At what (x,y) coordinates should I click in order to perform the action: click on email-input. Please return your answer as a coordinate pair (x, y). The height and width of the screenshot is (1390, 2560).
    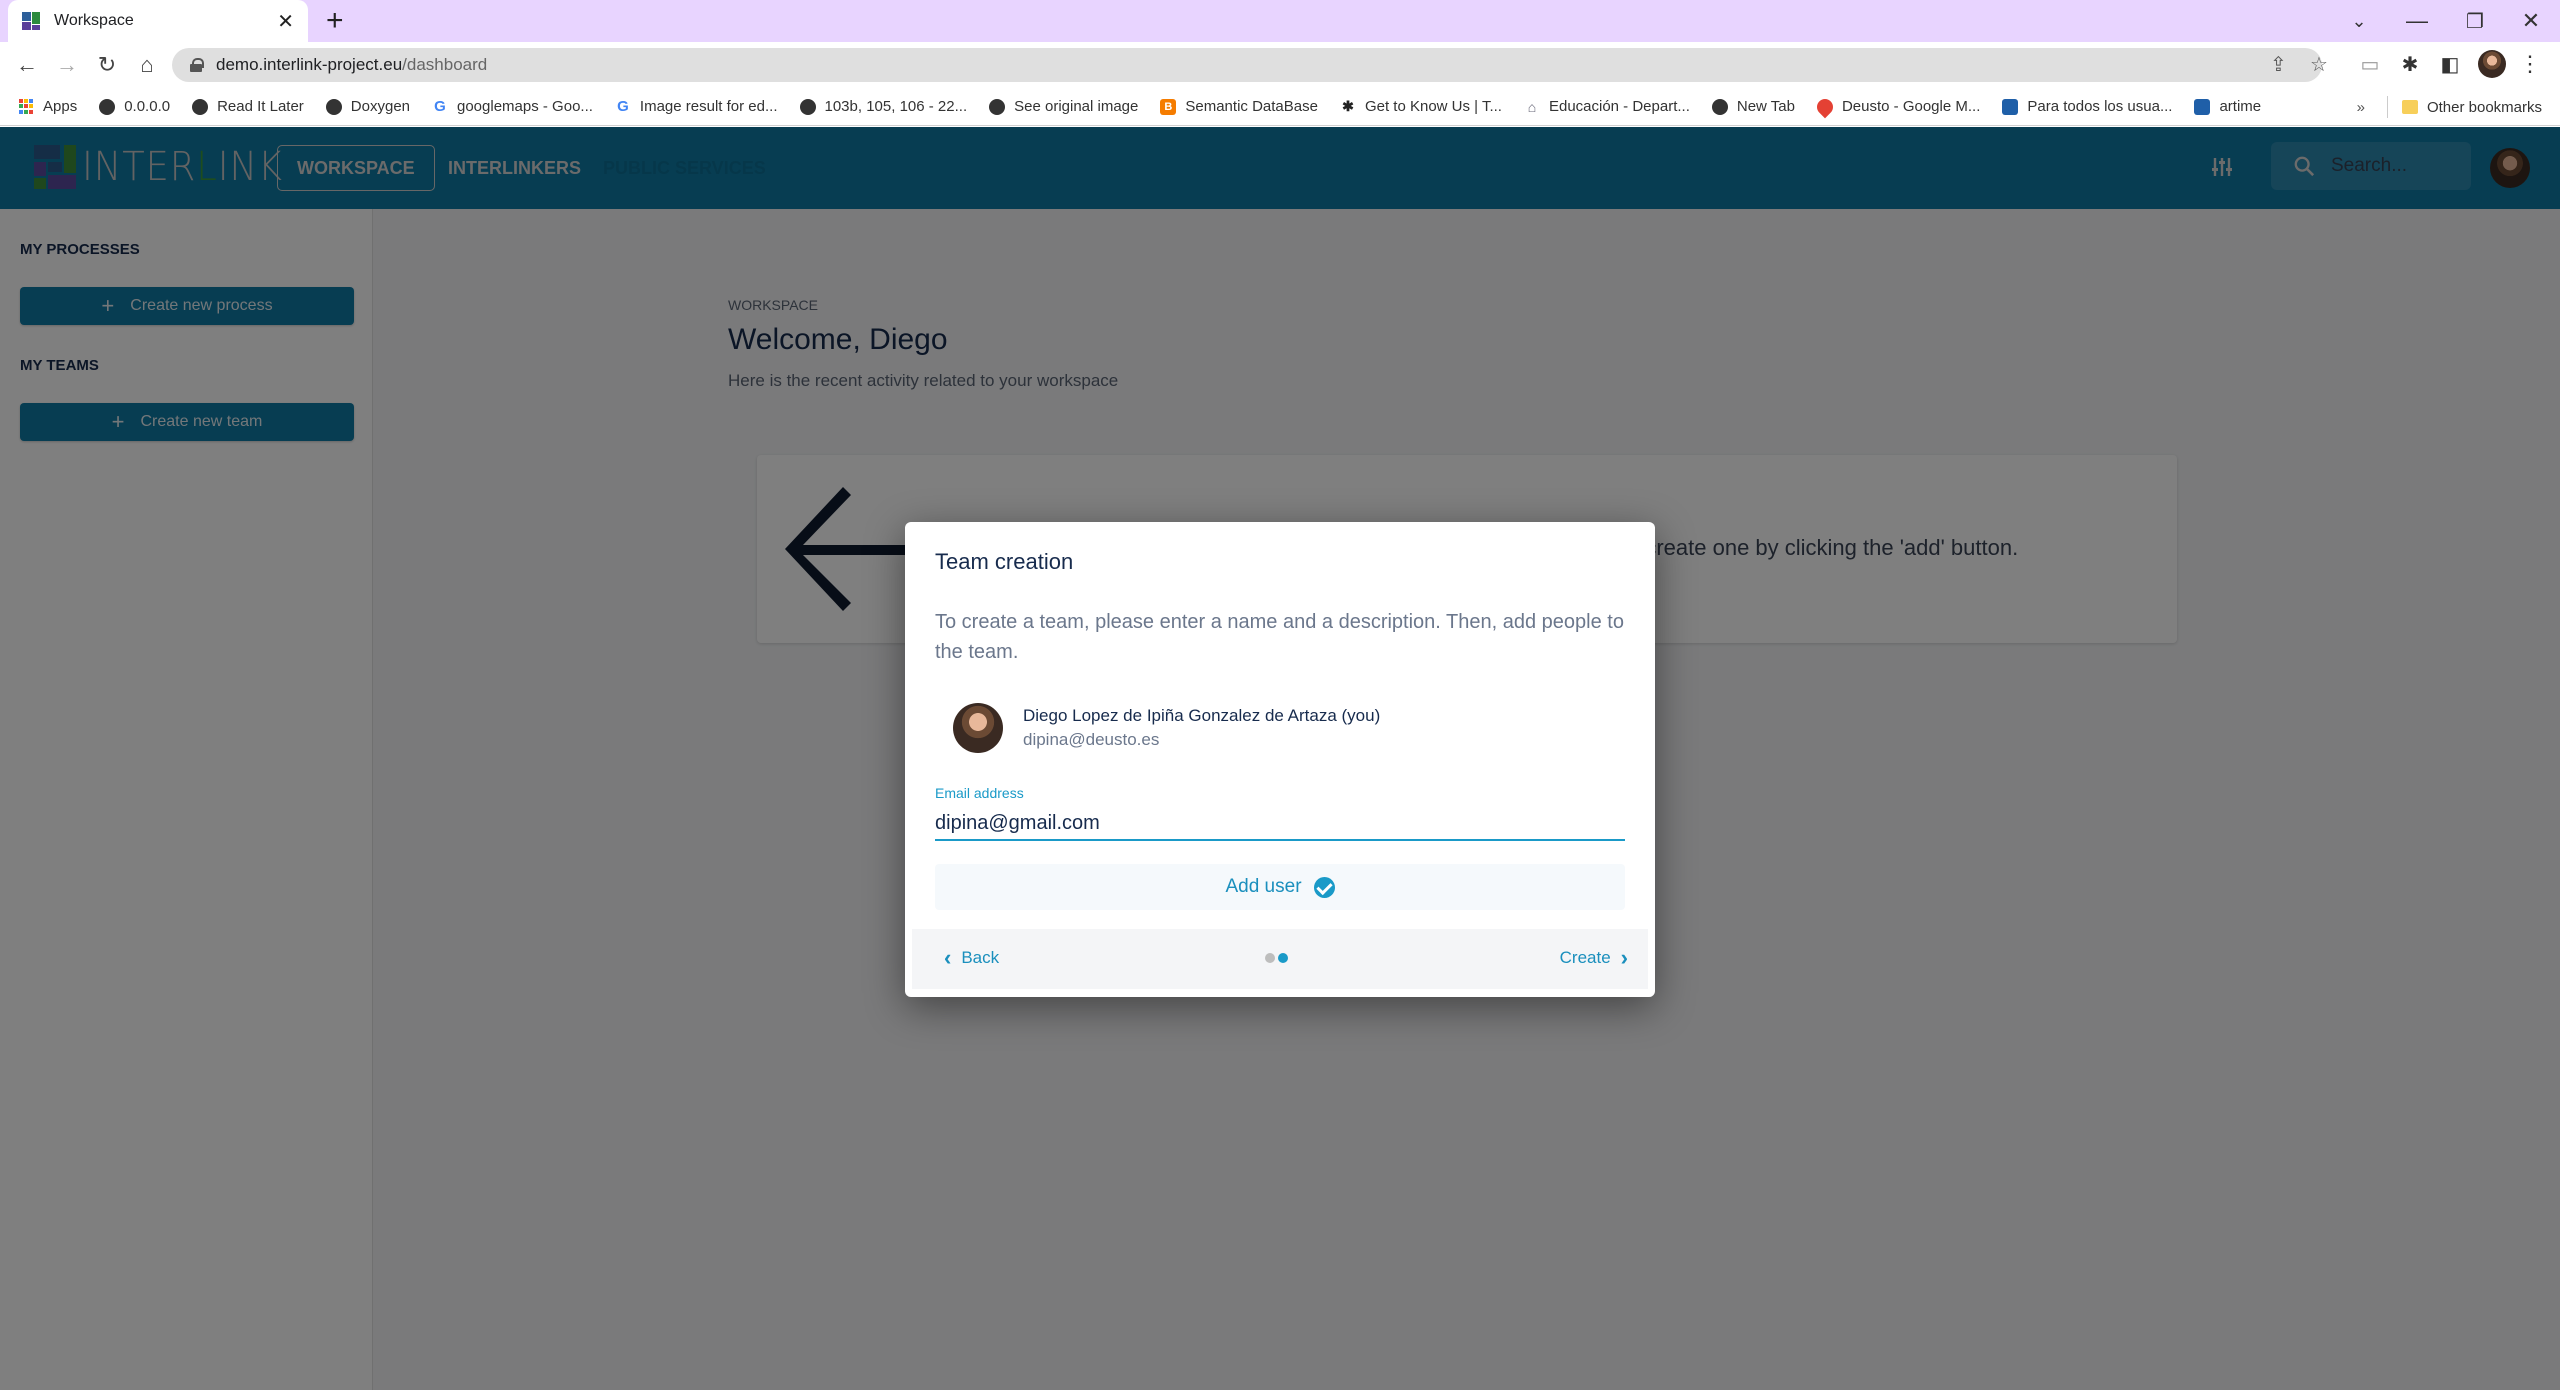
    Looking at the image, I should click on (1280, 824).